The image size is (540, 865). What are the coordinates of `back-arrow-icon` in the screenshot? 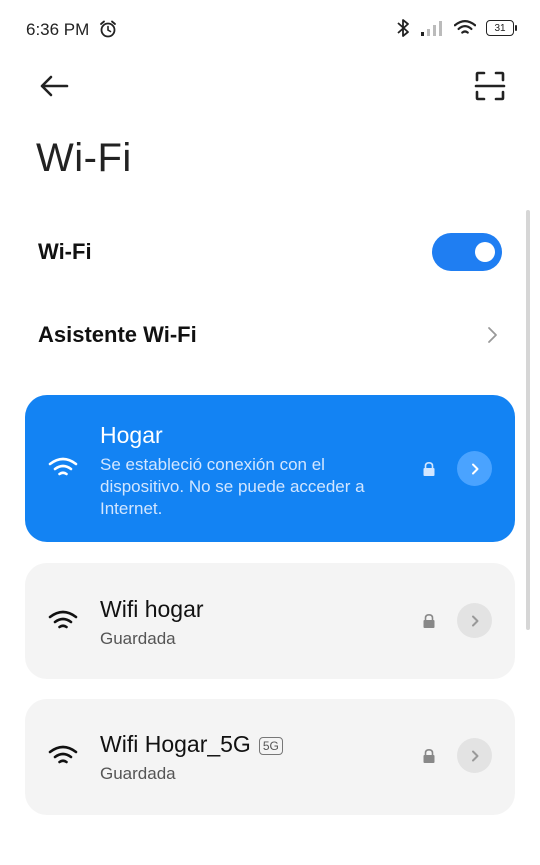 It's located at (54, 86).